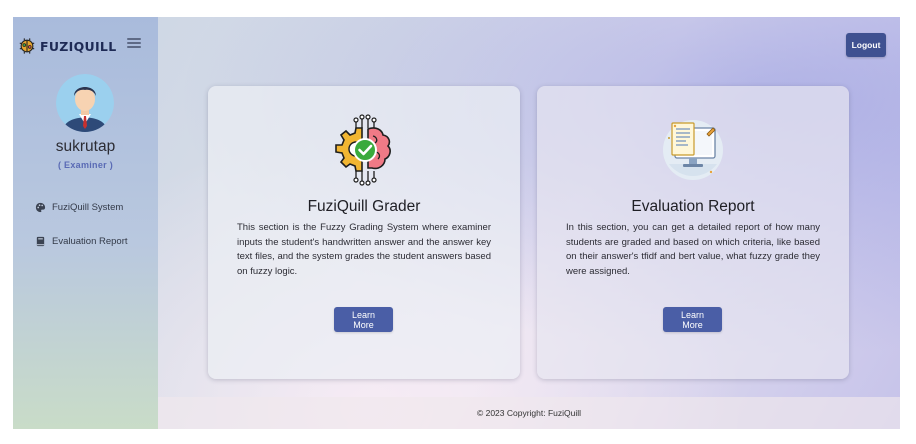 The width and height of the screenshot is (916, 444). Describe the element at coordinates (88, 207) in the screenshot. I see `sidebar-item-label: FuziQuill System` at that location.